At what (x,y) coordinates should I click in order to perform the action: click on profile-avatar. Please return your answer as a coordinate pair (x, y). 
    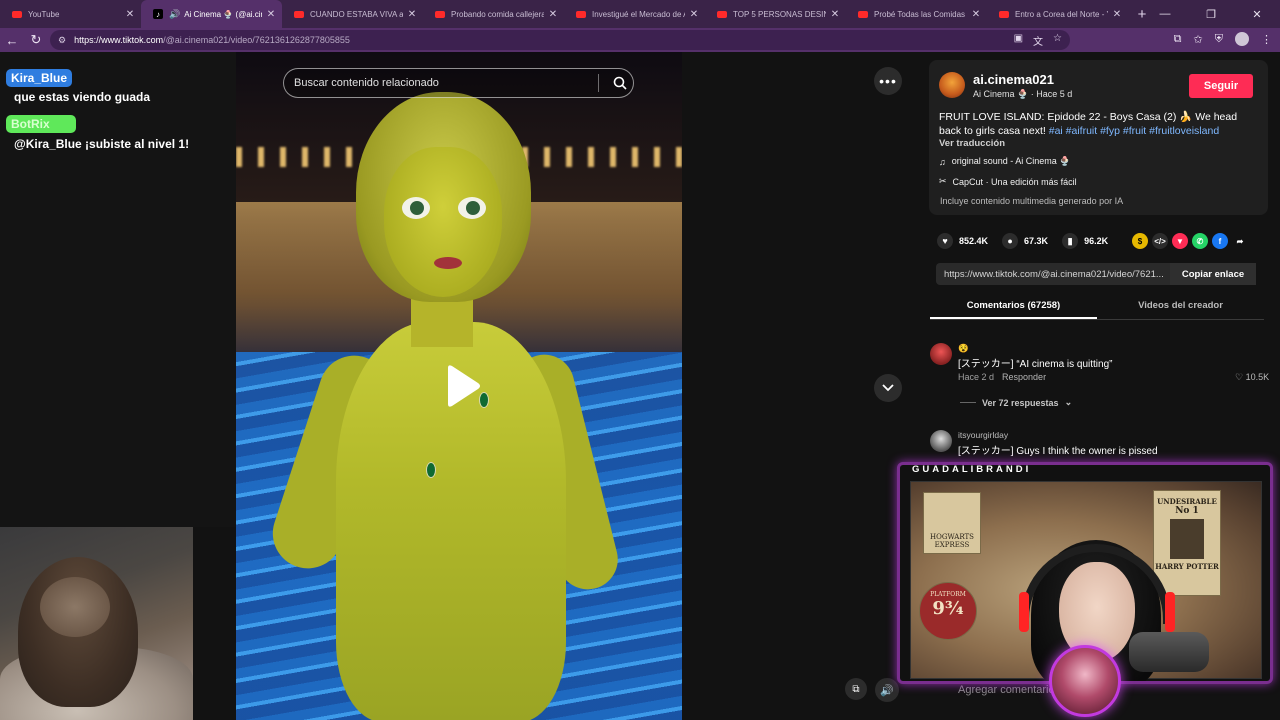
    Looking at the image, I should click on (1242, 39).